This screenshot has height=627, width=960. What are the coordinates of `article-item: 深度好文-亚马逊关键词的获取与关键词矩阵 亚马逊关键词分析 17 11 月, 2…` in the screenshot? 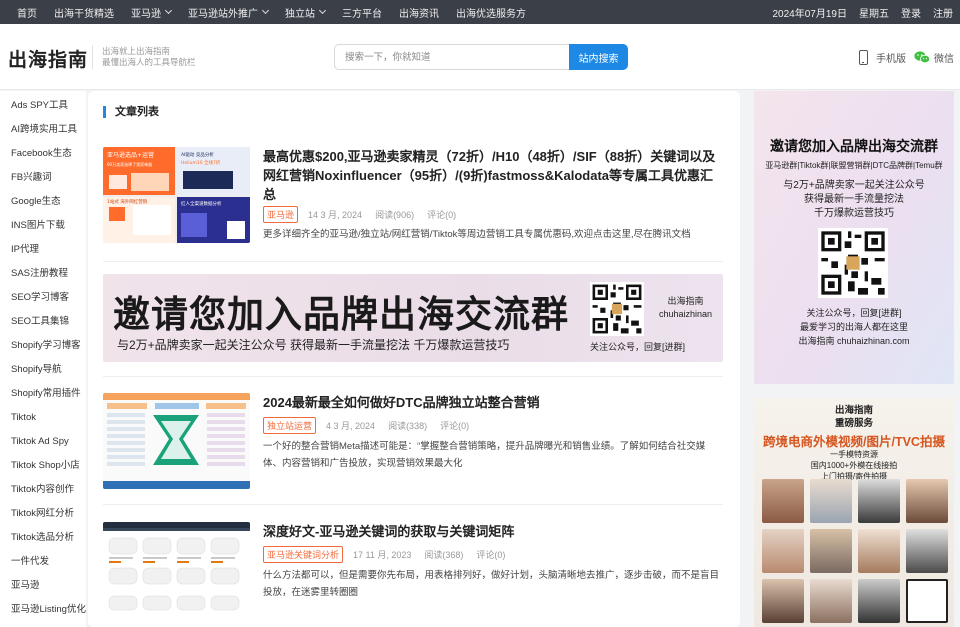 It's located at (413, 572).